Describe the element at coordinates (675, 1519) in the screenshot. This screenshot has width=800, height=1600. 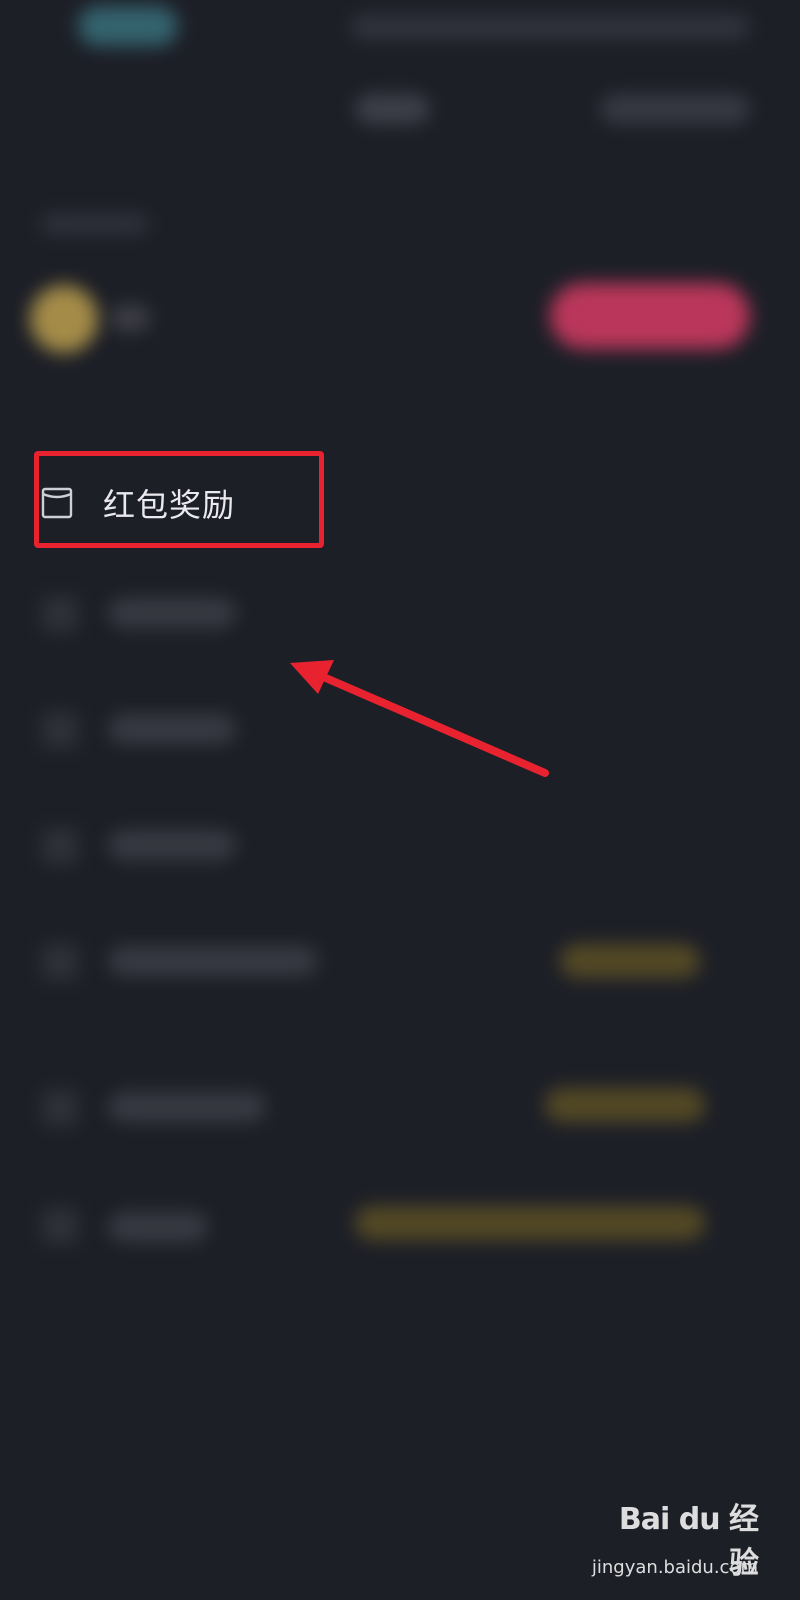
I see `baidu-jingyan-watermark: Bai du 经验 jingyan.baidu.com` at that location.